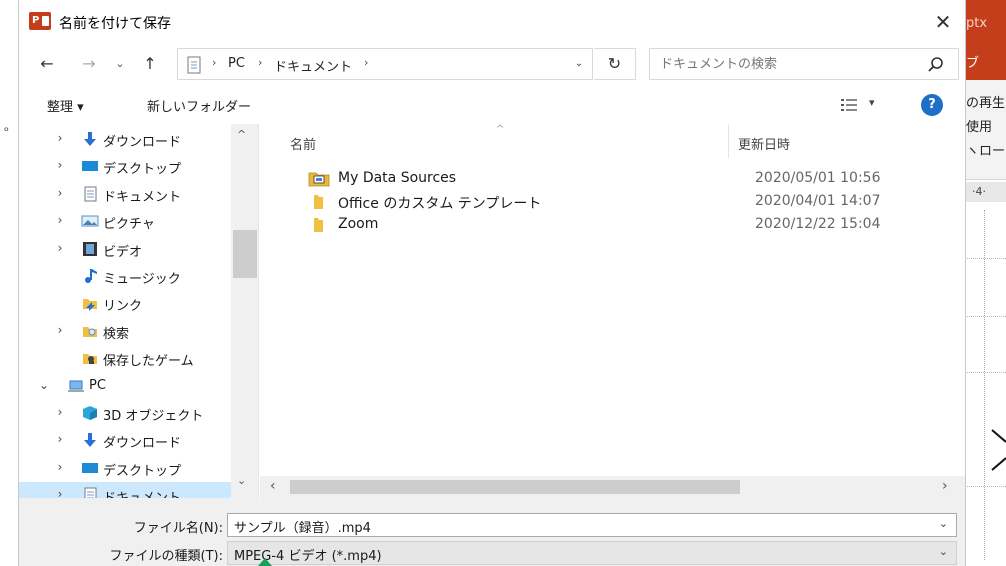  What do you see at coordinates (592, 525) in the screenshot?
I see `filename-field: サンプル（録音）.mp4 ⌄` at bounding box center [592, 525].